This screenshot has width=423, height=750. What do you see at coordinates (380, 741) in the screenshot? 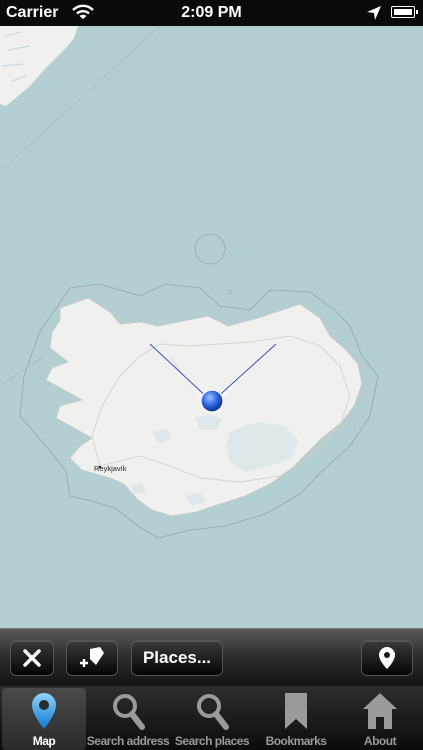
I see `tab-about-label: About` at bounding box center [380, 741].